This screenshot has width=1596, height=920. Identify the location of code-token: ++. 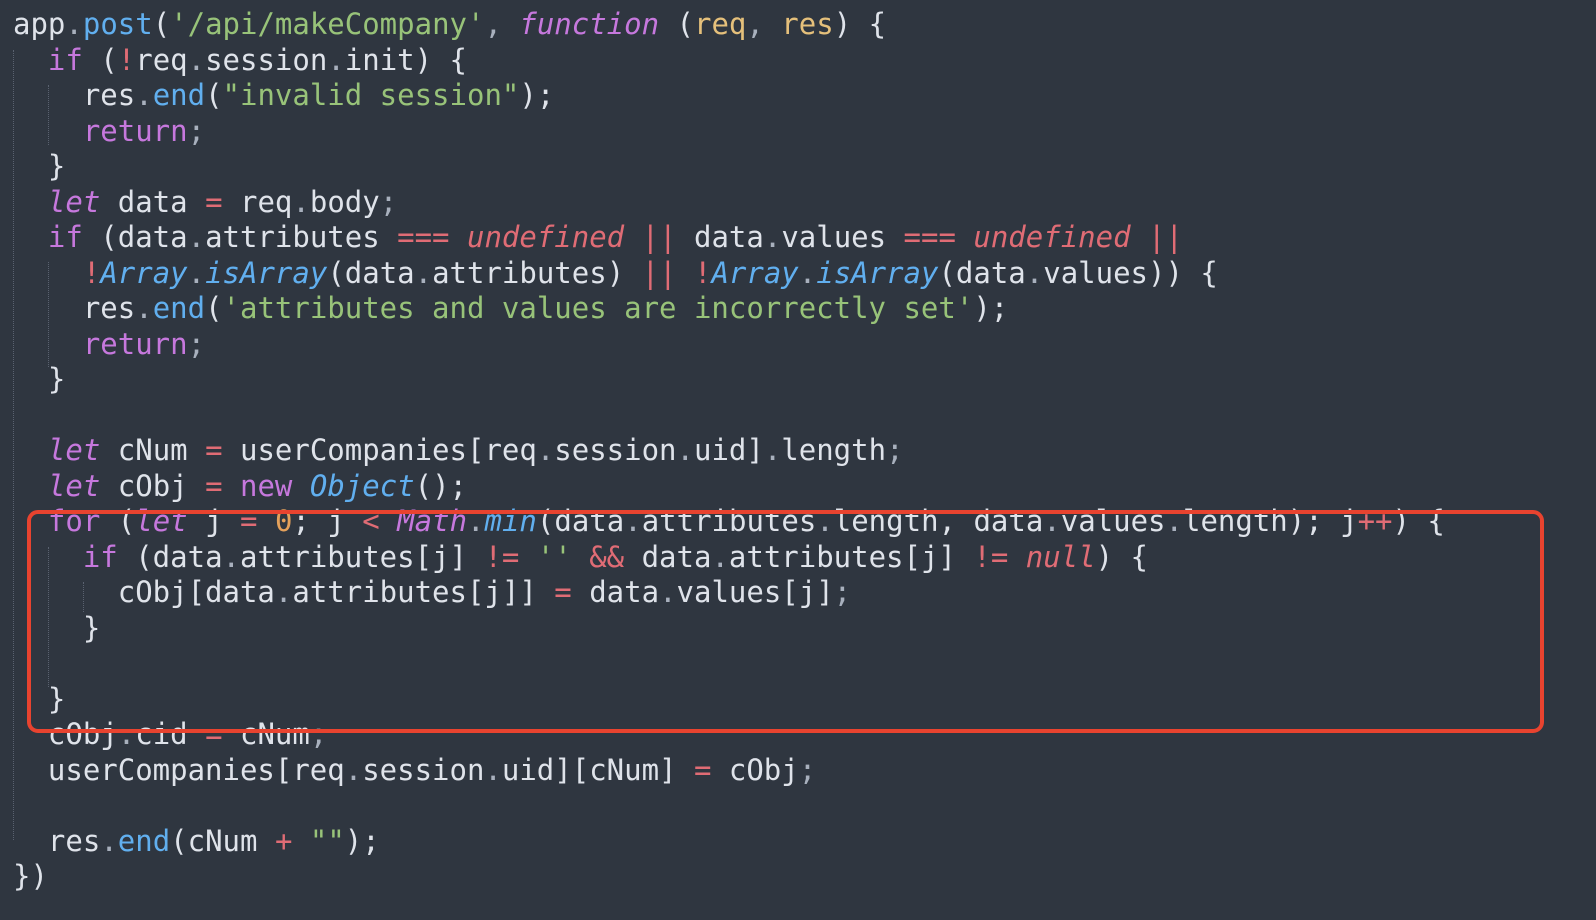
(1375, 521).